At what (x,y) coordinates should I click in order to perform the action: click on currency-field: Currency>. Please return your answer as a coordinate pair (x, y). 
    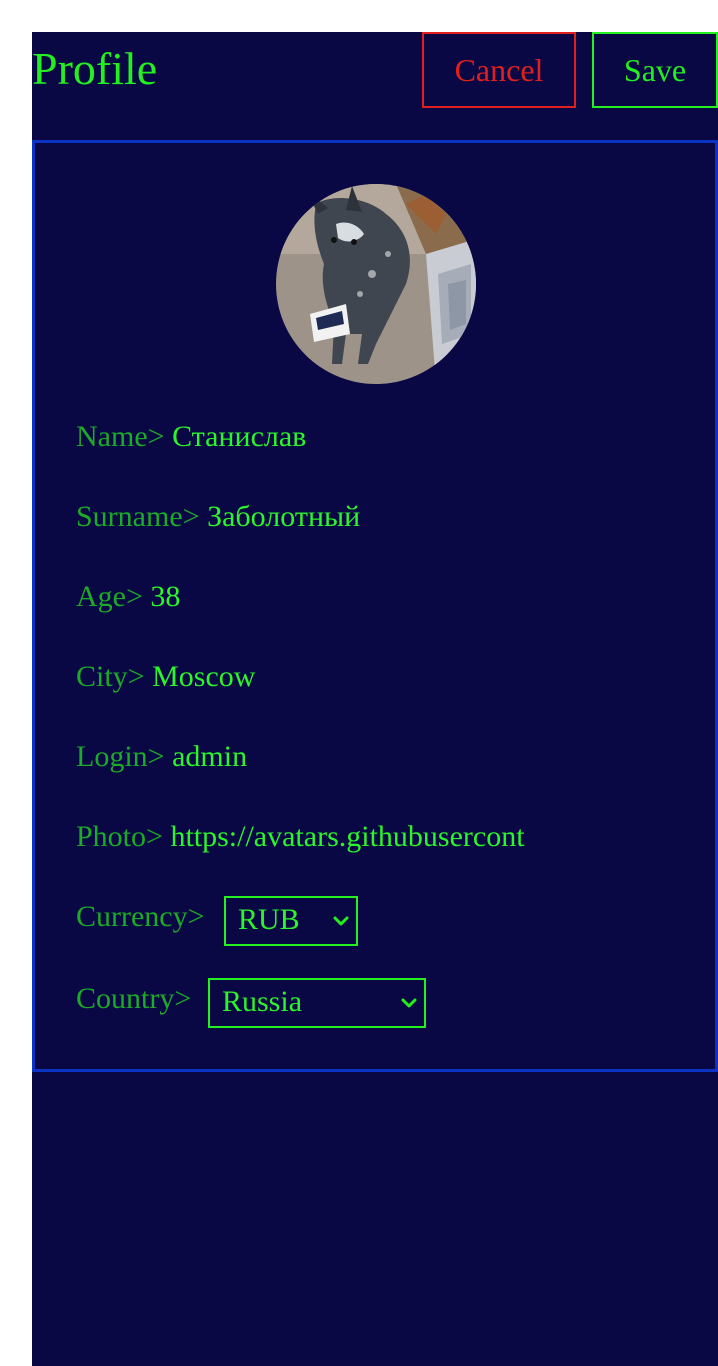
    Looking at the image, I should click on (140, 917).